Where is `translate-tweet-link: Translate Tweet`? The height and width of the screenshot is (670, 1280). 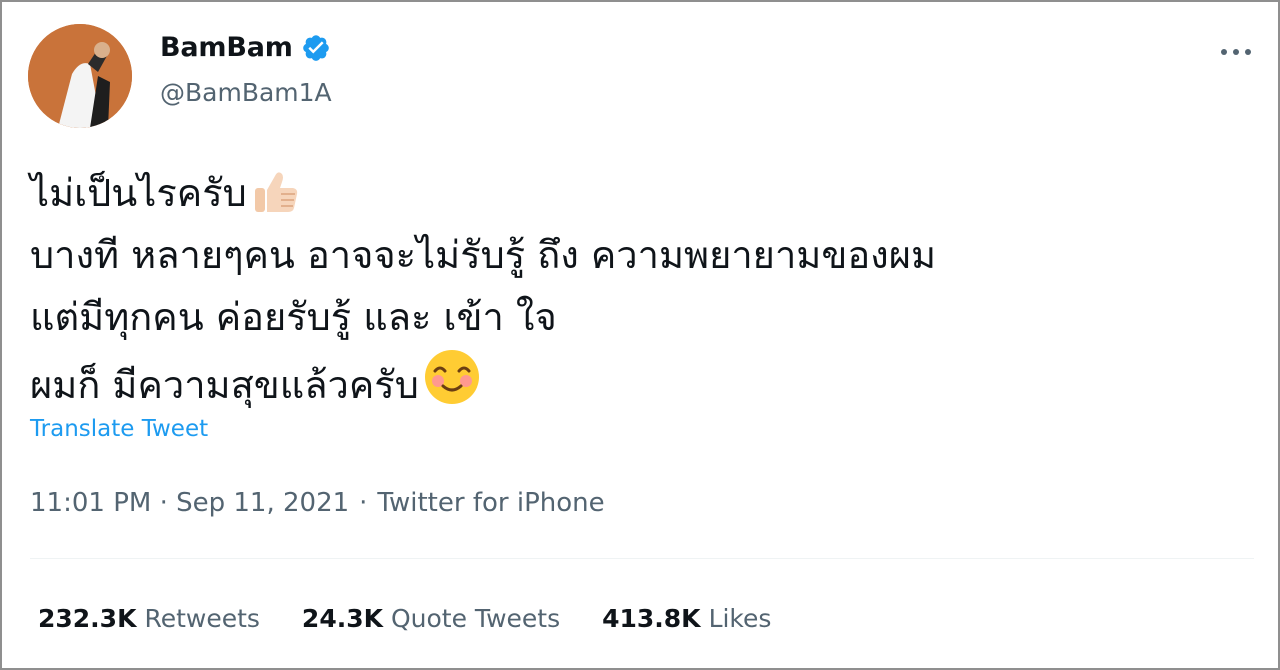 translate-tweet-link: Translate Tweet is located at coordinates (119, 429).